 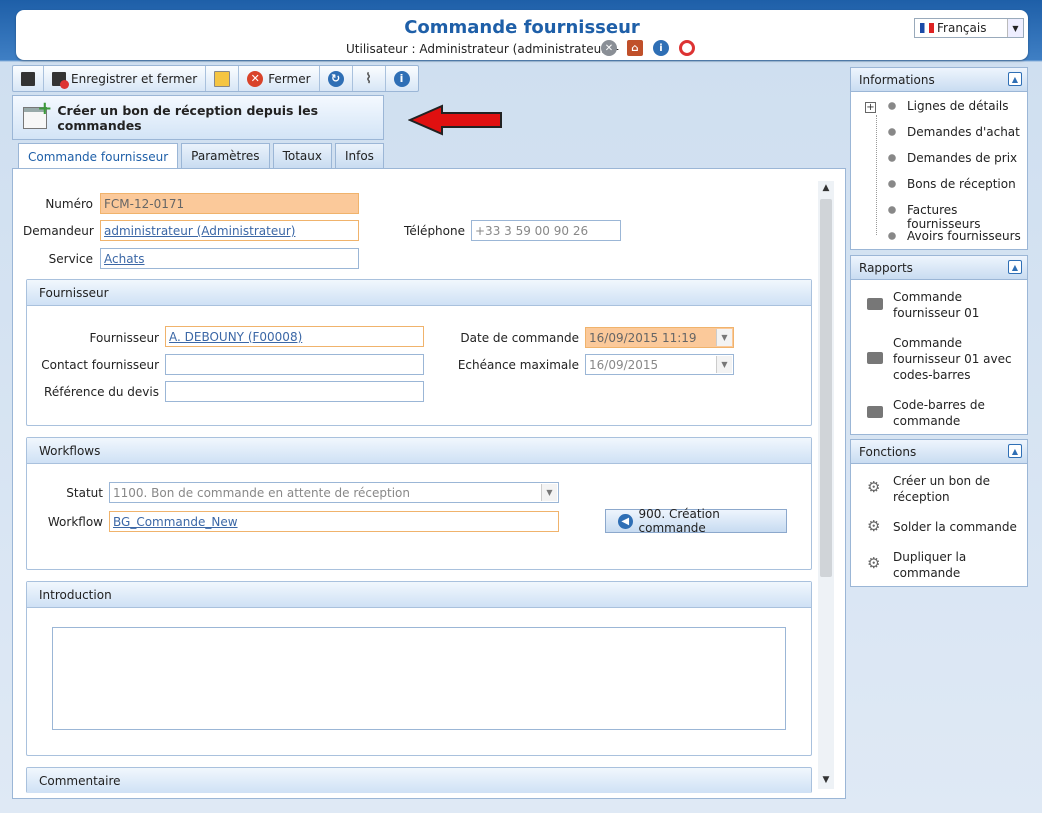 What do you see at coordinates (888, 451) in the screenshot?
I see `fonctions-title: Fonctions` at bounding box center [888, 451].